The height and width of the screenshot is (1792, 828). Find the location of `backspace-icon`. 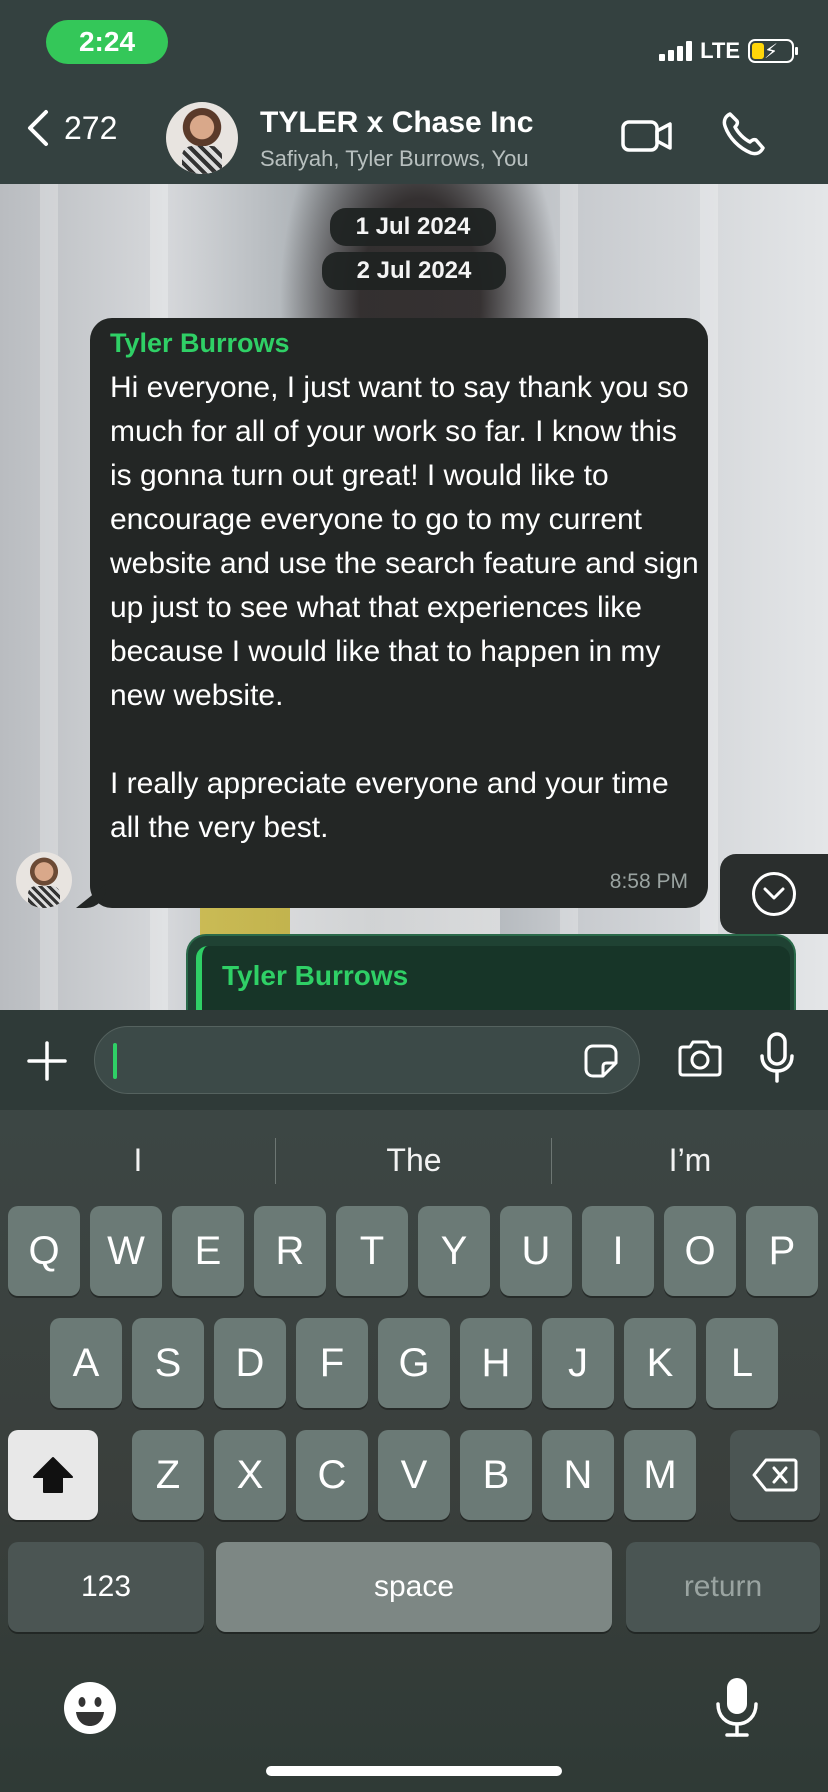

backspace-icon is located at coordinates (775, 1475).